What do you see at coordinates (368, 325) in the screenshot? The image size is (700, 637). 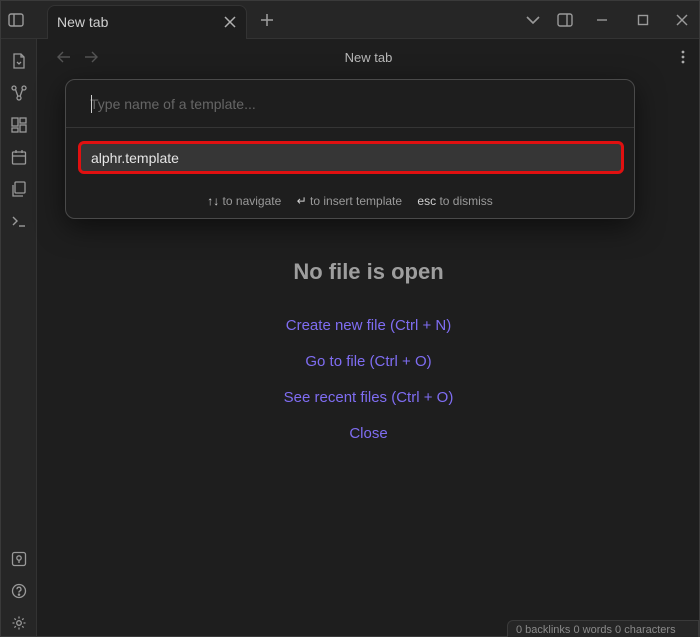 I see `create-new-file-link: Create new file (Ctrl + N)` at bounding box center [368, 325].